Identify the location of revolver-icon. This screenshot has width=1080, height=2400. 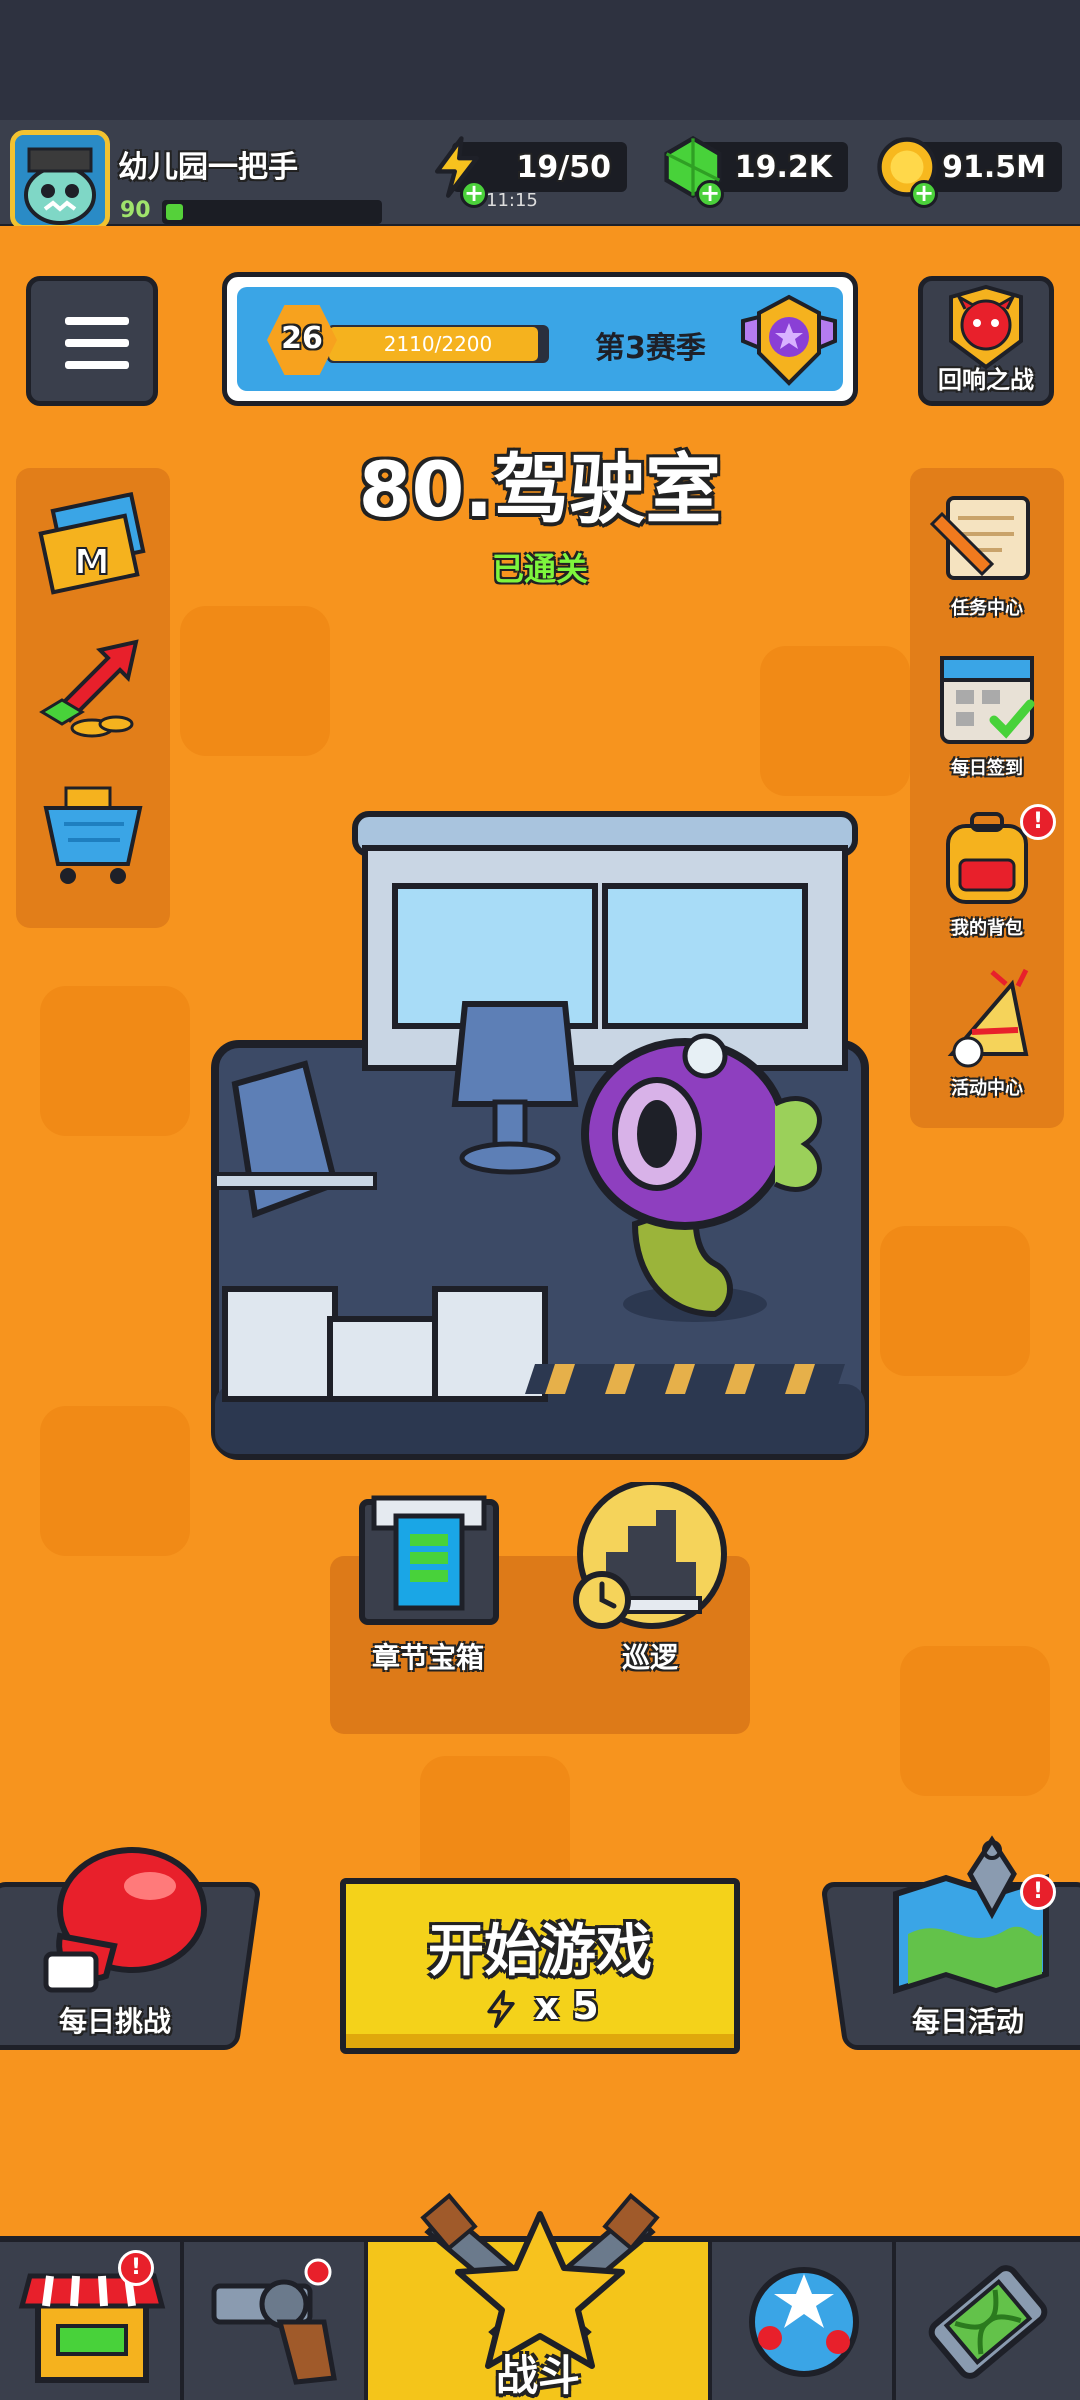
(274, 2321).